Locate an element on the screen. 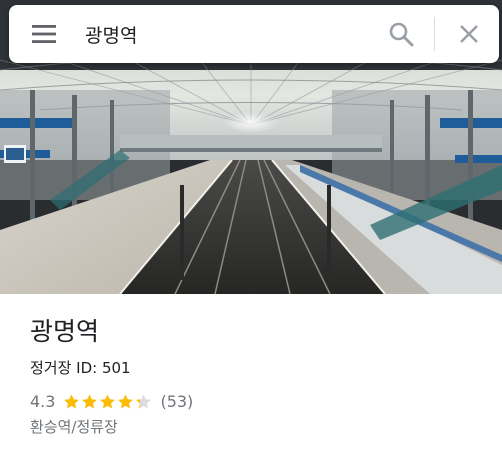 This screenshot has height=454, width=502. rating-row: 4.3 (53) is located at coordinates (111, 401).